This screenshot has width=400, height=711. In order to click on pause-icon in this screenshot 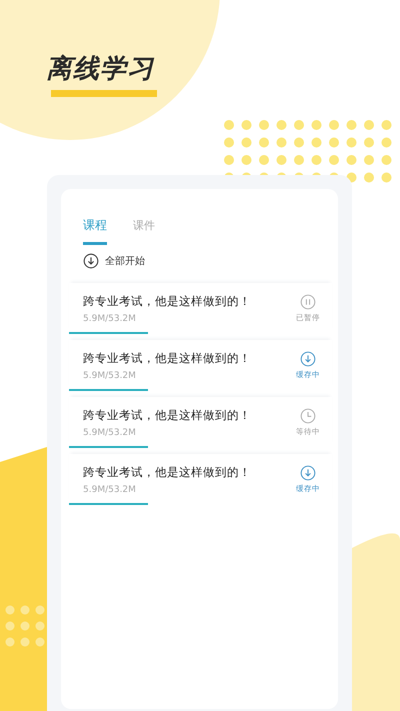, I will do `click(308, 302)`.